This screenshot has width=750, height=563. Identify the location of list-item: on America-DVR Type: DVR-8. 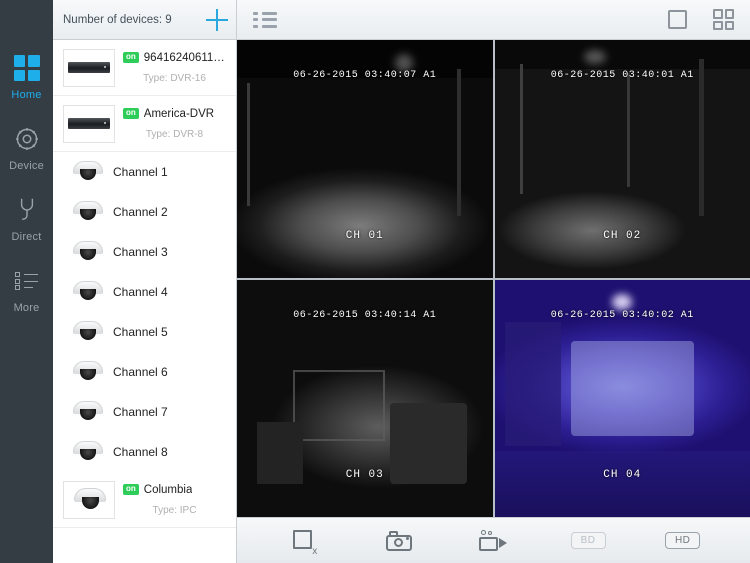
(144, 124).